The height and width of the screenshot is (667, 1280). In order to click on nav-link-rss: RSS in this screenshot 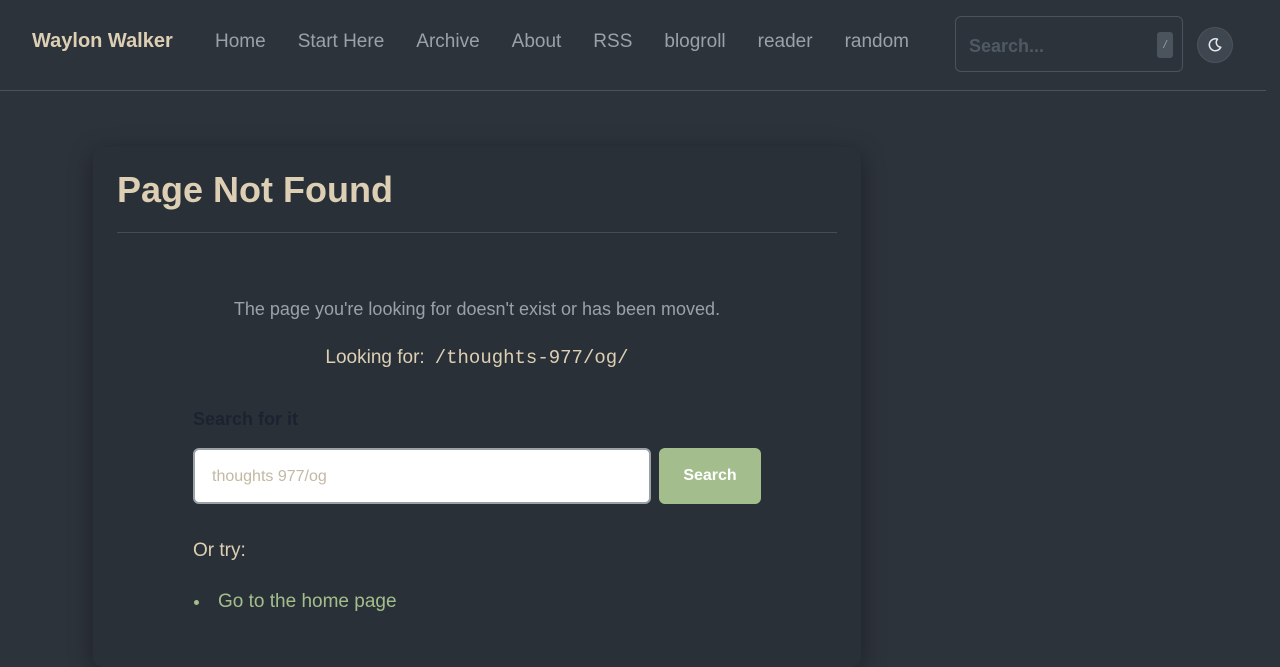, I will do `click(612, 42)`.